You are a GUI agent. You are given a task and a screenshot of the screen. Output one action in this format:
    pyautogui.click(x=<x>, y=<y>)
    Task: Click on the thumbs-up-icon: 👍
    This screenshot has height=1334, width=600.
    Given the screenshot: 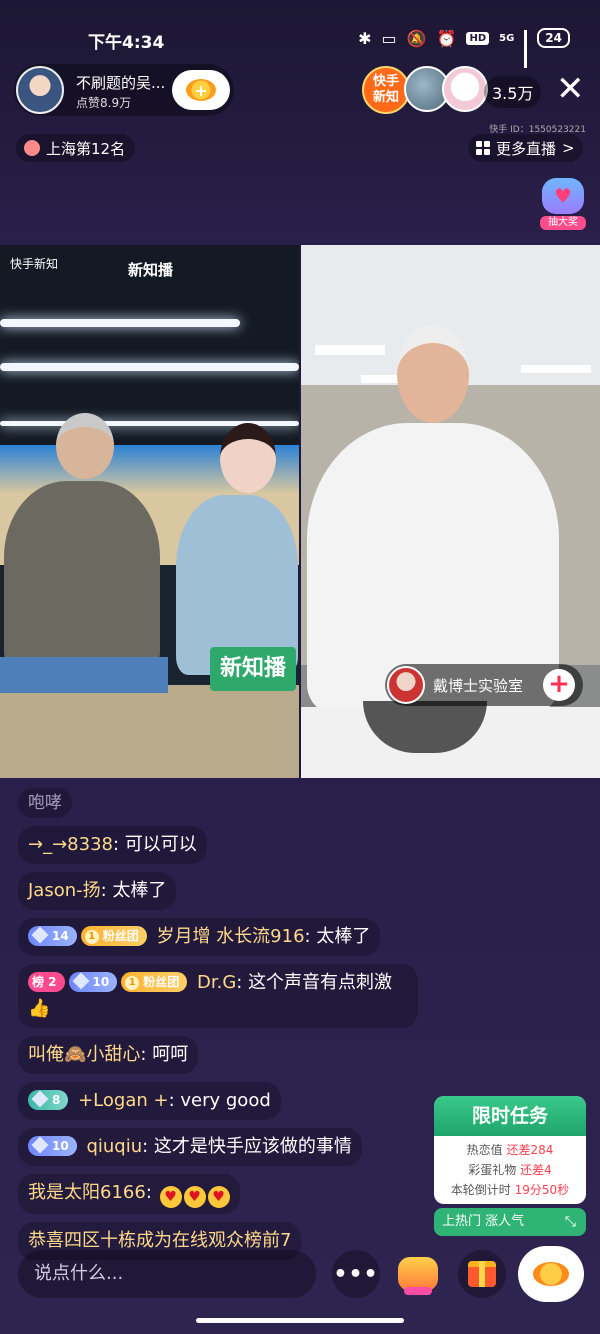 What is the action you would take?
    pyautogui.click(x=39, y=1008)
    